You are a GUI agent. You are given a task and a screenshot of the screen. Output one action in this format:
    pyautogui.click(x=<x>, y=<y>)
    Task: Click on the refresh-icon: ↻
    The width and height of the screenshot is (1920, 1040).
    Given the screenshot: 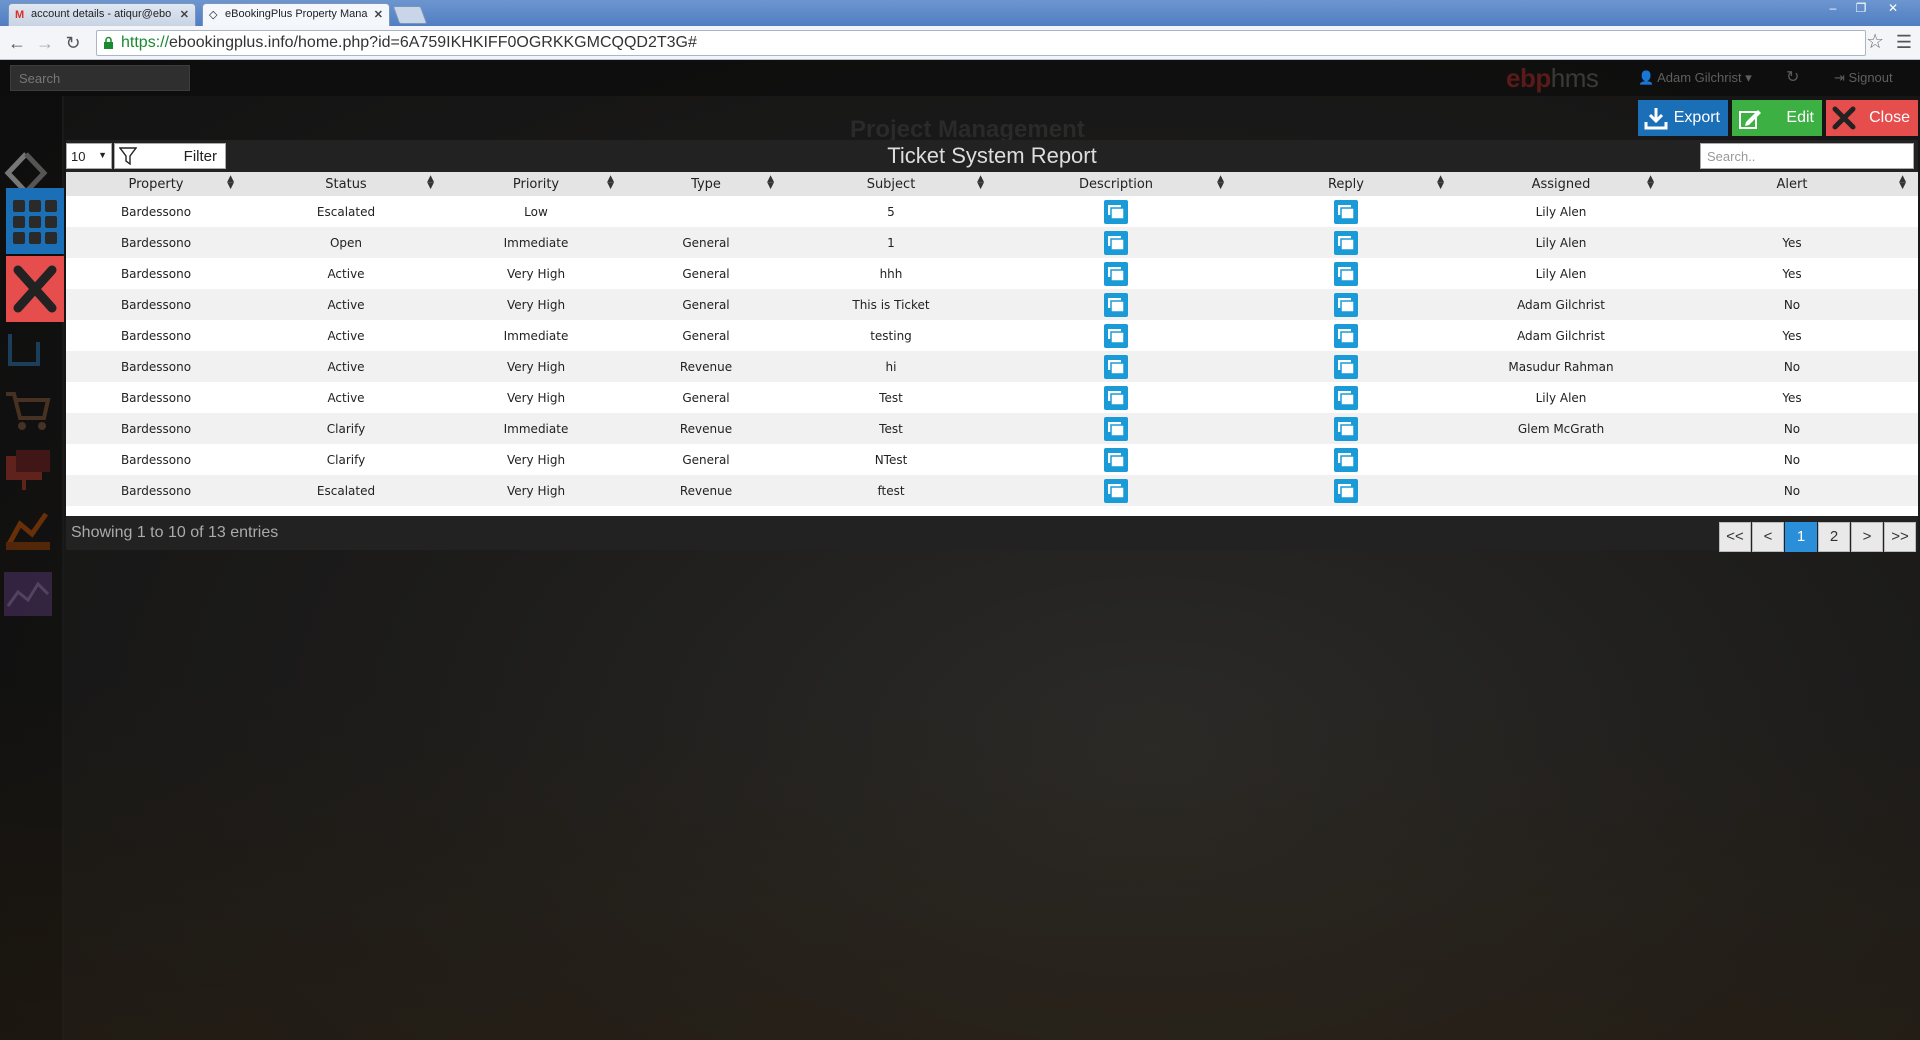 What is the action you would take?
    pyautogui.click(x=1792, y=77)
    